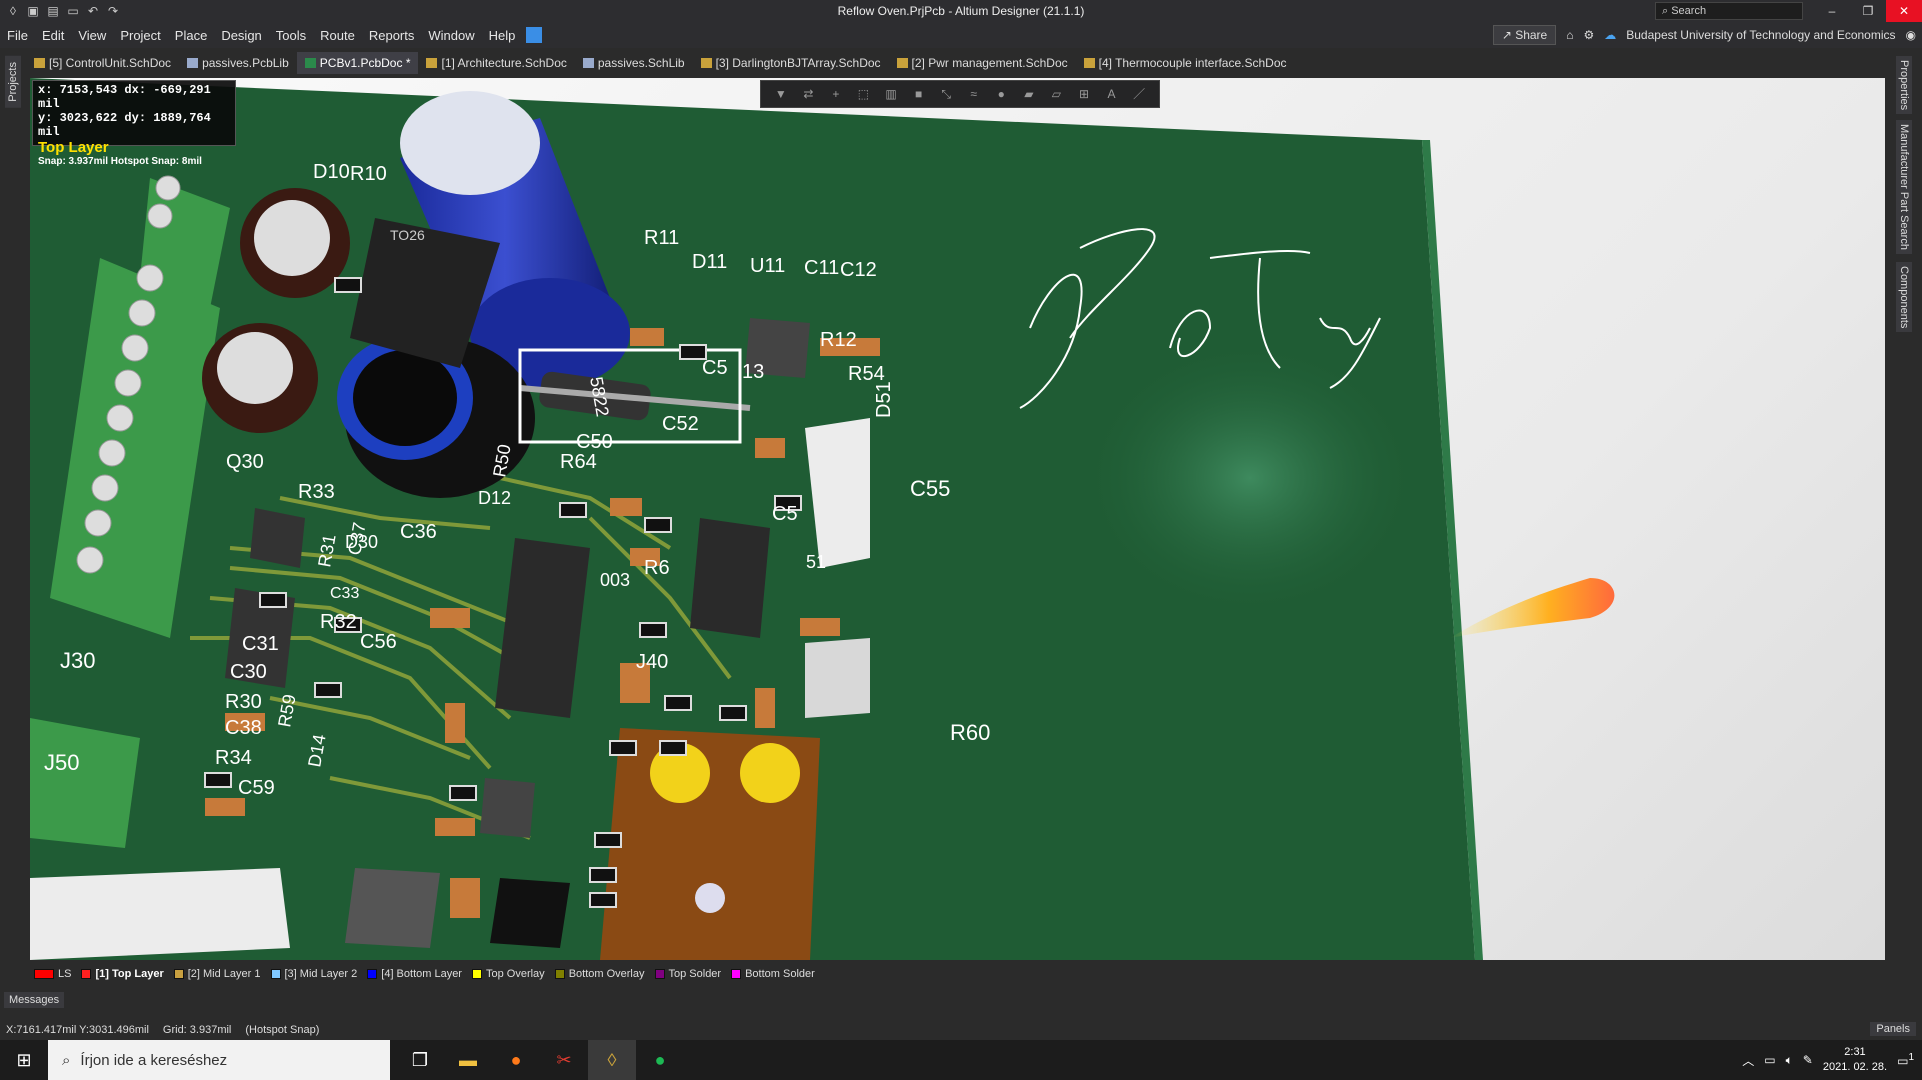 The height and width of the screenshot is (1080, 1922). Describe the element at coordinates (594, 442) in the screenshot. I see `label-c50: C50` at that location.